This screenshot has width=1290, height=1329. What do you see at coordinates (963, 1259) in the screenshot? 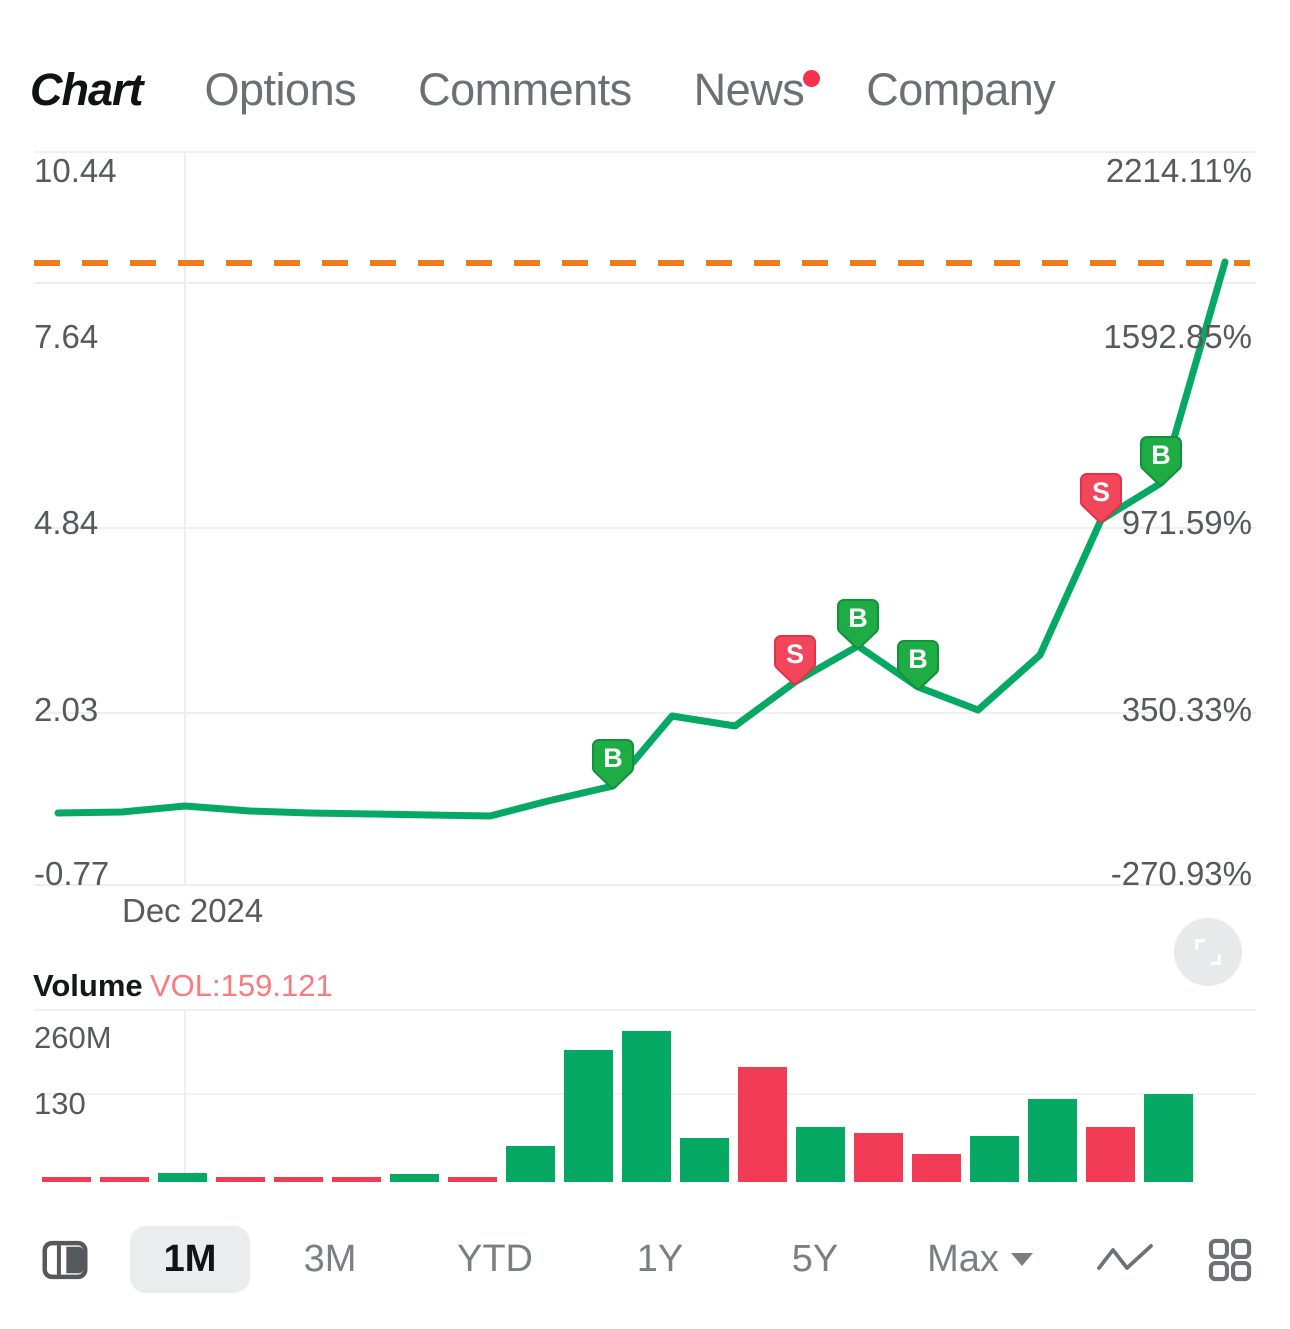
I see `range-max-label: Max` at bounding box center [963, 1259].